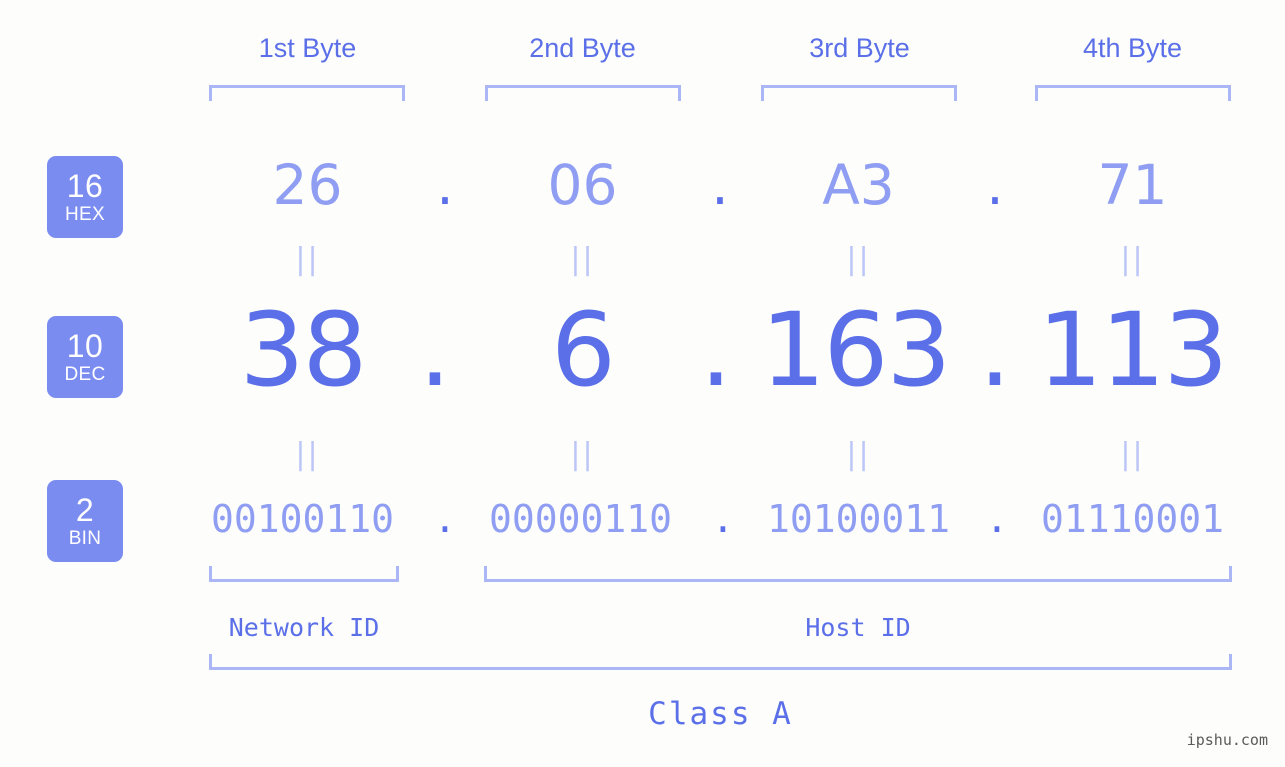 This screenshot has height=767, width=1285. Describe the element at coordinates (720, 662) in the screenshot. I see `class-bracket` at that location.